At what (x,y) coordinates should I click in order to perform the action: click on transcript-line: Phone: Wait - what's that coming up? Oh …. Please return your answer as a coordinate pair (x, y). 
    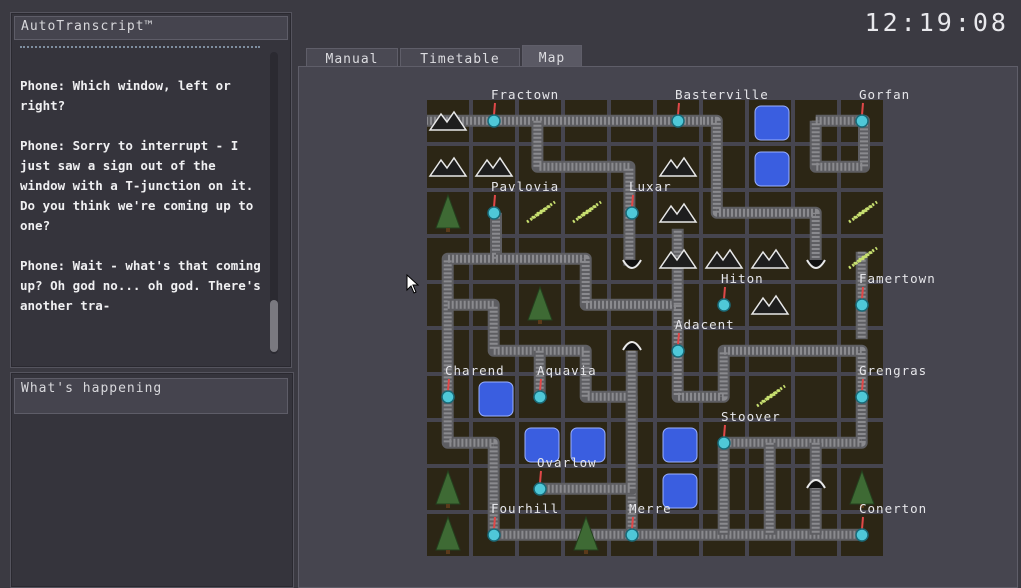
    Looking at the image, I should click on (140, 285).